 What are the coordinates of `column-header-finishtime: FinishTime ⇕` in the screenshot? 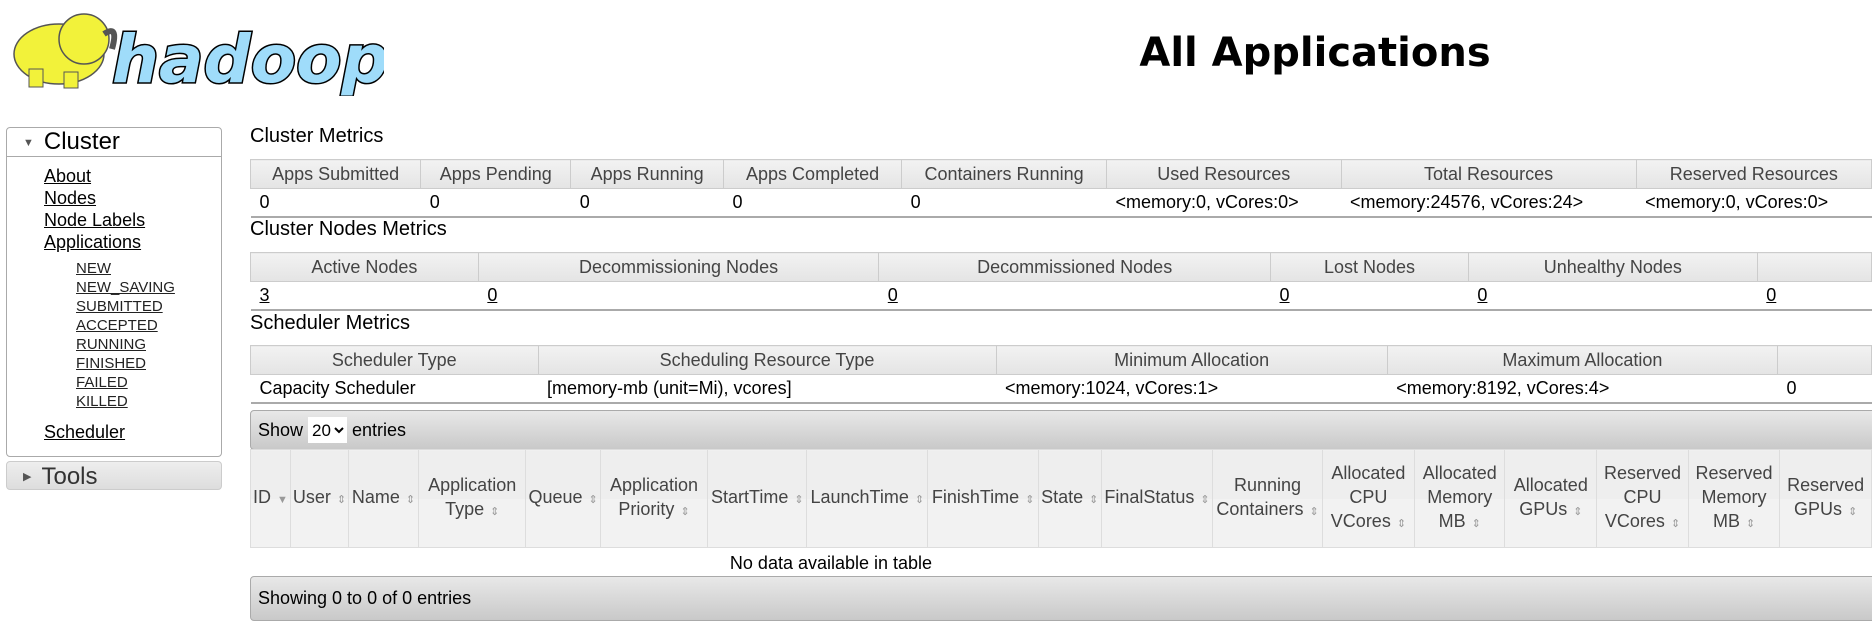 It's located at (983, 498).